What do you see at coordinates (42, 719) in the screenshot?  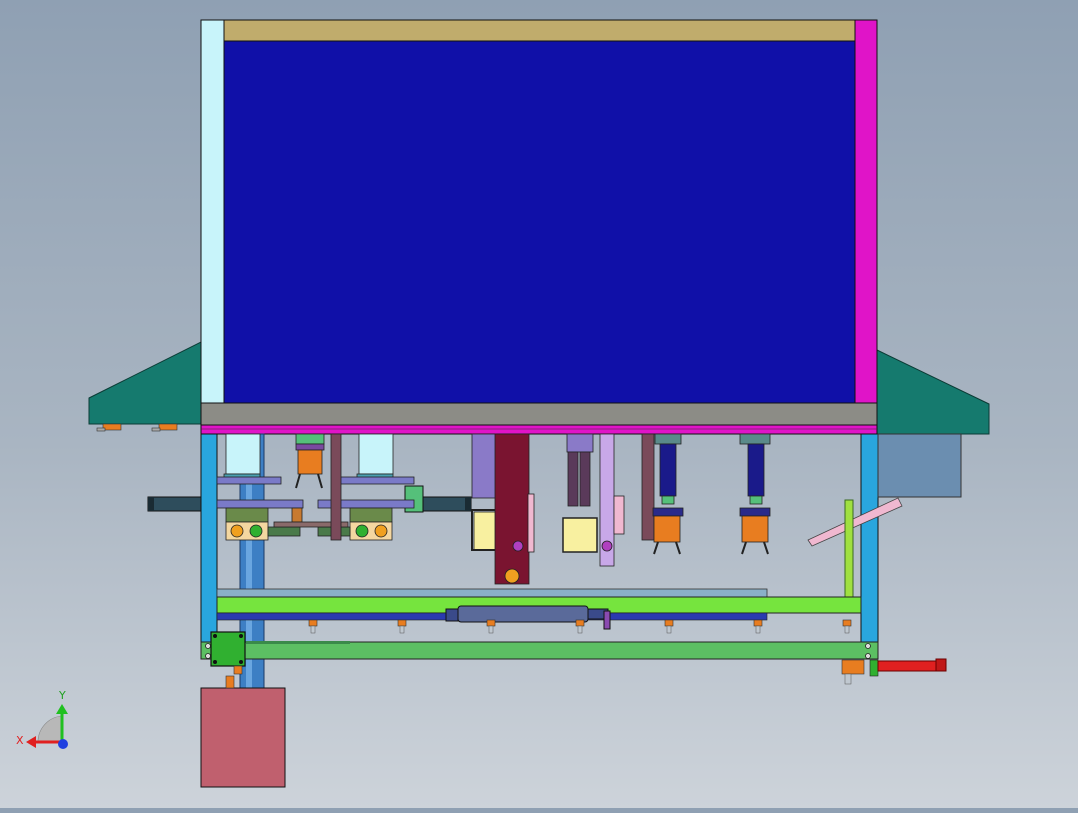 I see `axis-triad: Y X` at bounding box center [42, 719].